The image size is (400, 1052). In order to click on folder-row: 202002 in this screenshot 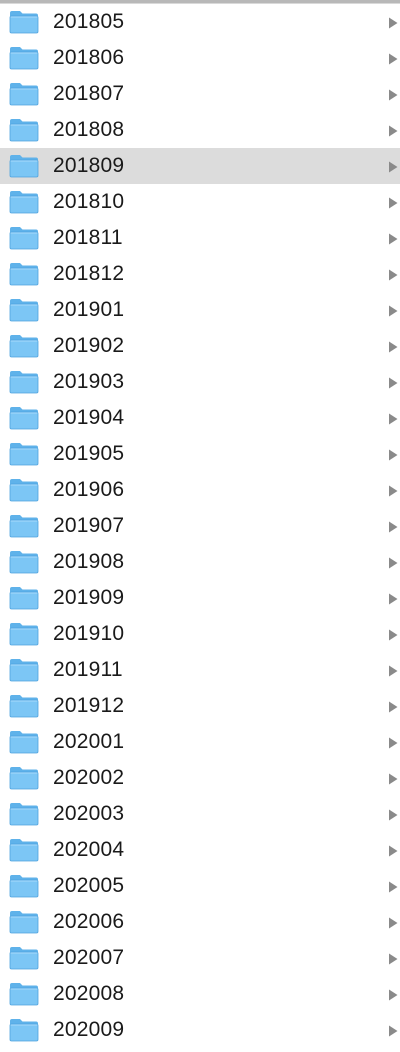, I will do `click(200, 778)`.